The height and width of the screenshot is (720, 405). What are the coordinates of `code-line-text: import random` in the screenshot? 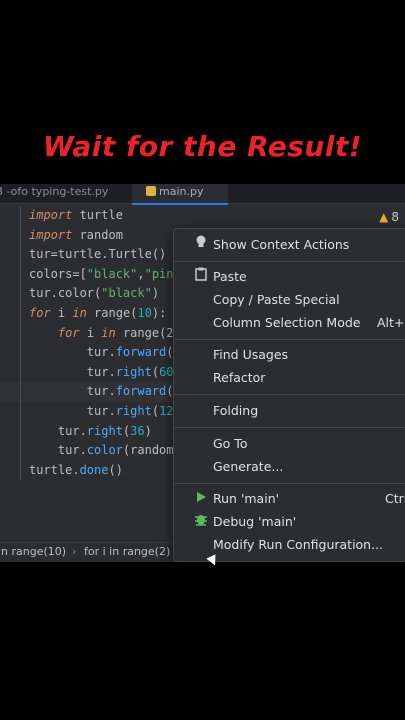 It's located at (76, 236).